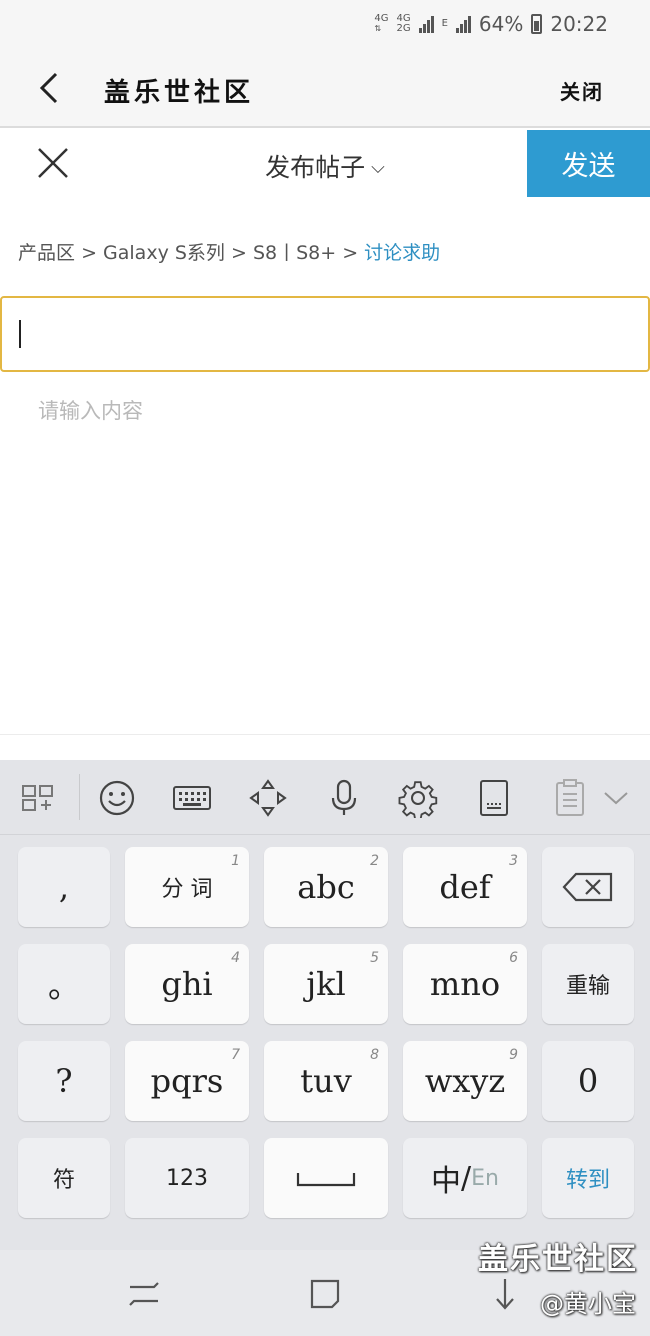 The image size is (650, 1336). Describe the element at coordinates (268, 798) in the screenshot. I see `cursor-move-icon` at that location.